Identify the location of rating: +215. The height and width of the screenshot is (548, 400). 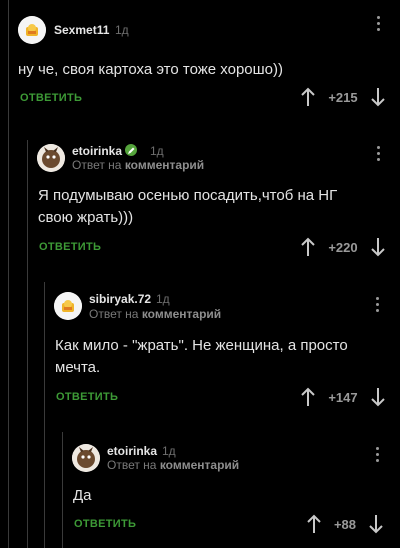
(343, 97).